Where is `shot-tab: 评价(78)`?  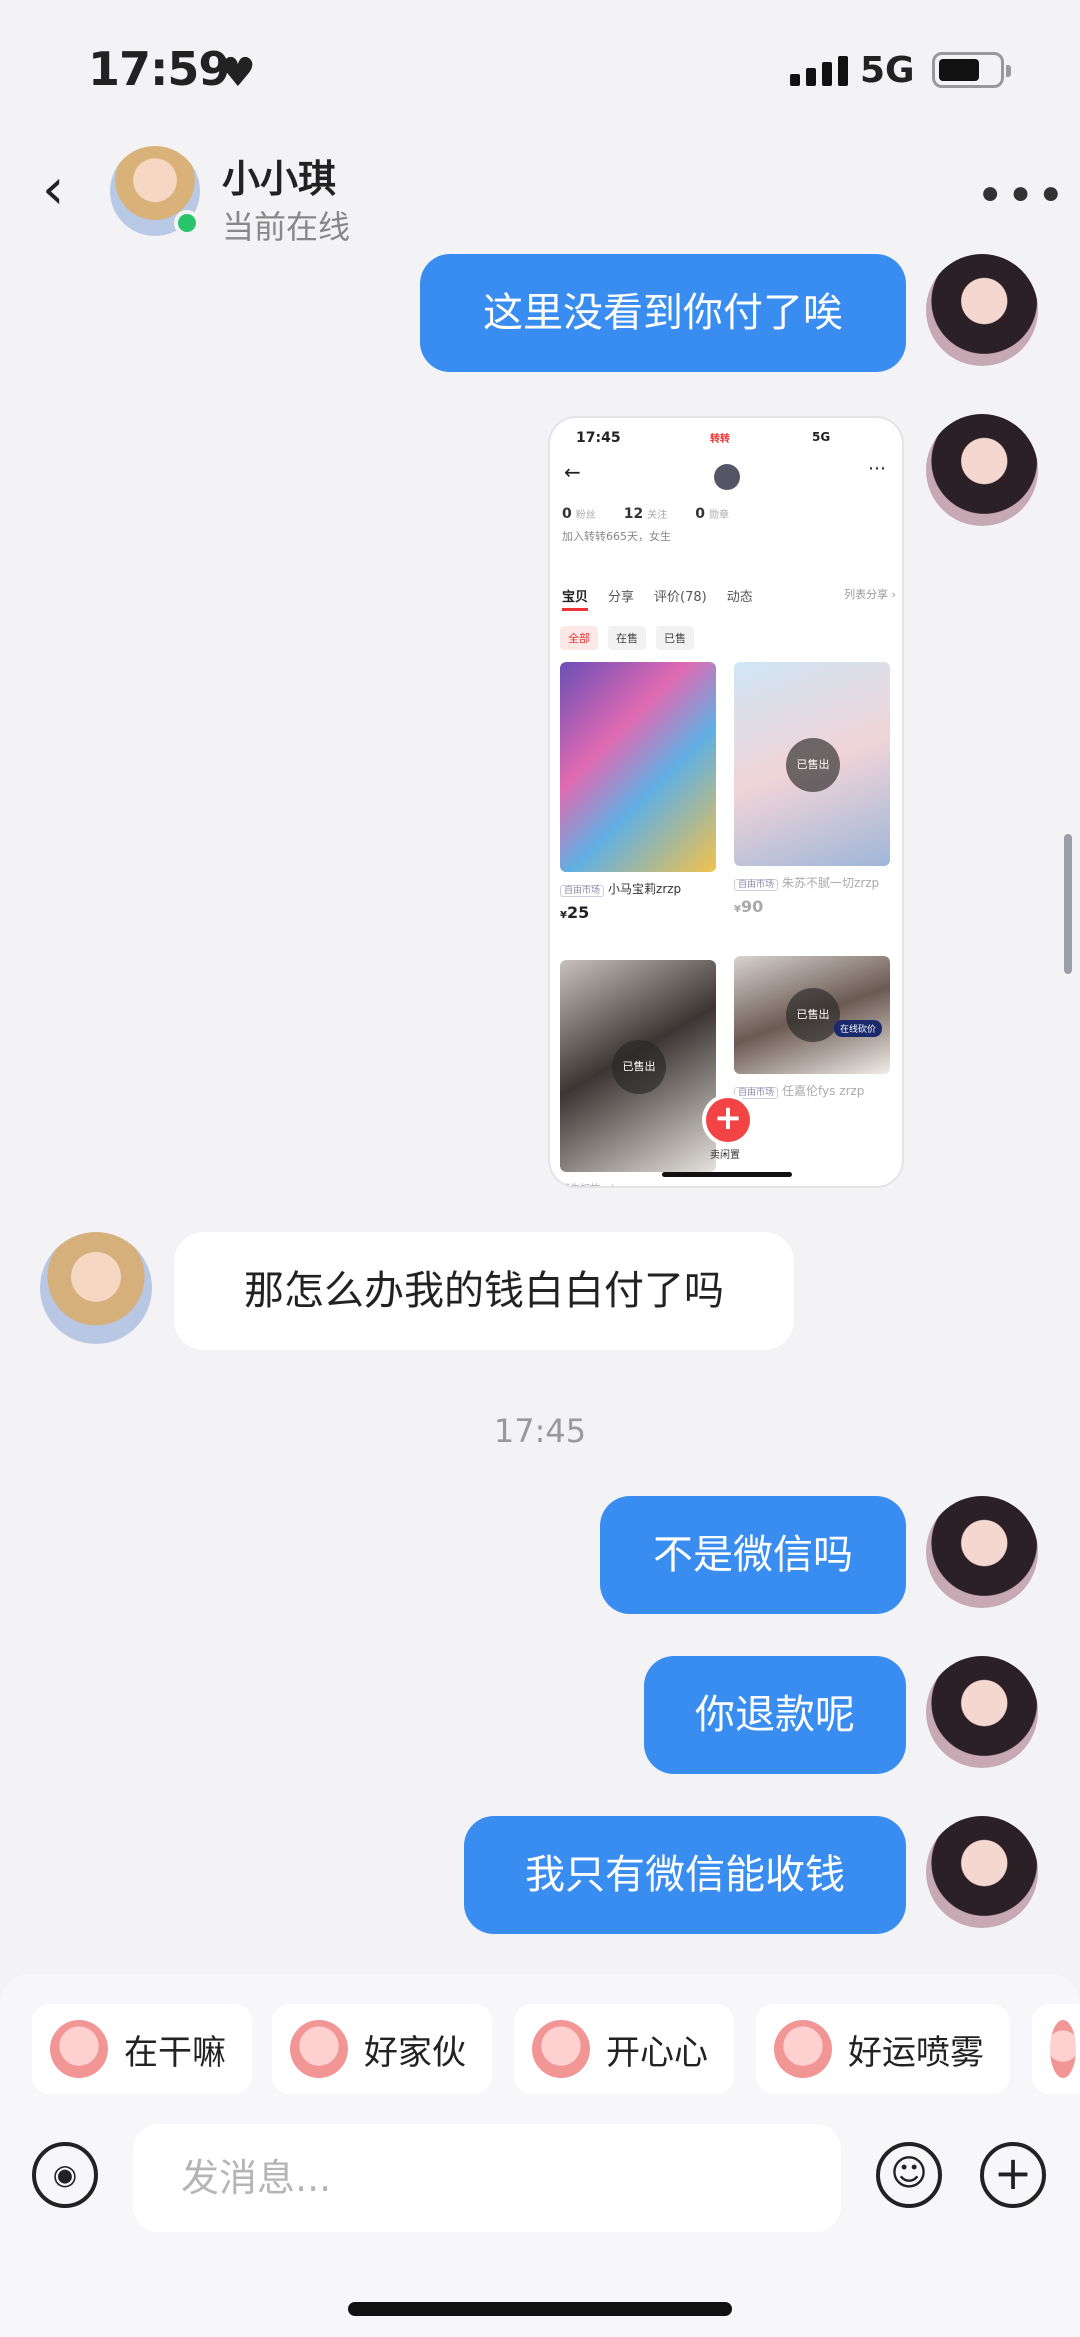
shot-tab: 评价(78) is located at coordinates (680, 597).